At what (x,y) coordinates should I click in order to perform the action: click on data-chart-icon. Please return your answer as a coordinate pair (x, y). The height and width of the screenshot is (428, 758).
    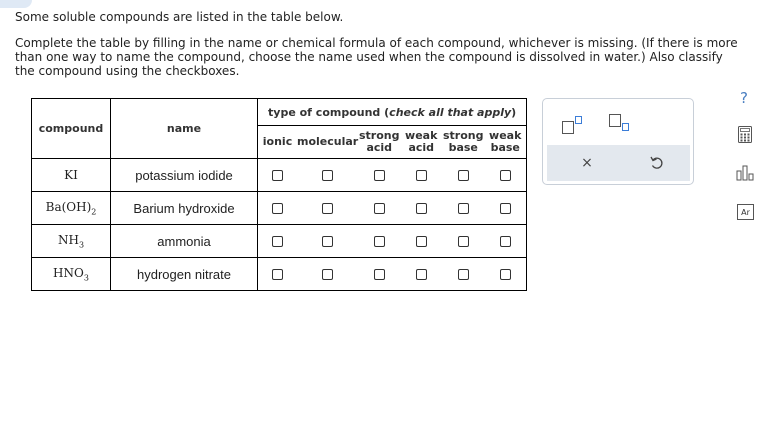
    Looking at the image, I should click on (745, 173).